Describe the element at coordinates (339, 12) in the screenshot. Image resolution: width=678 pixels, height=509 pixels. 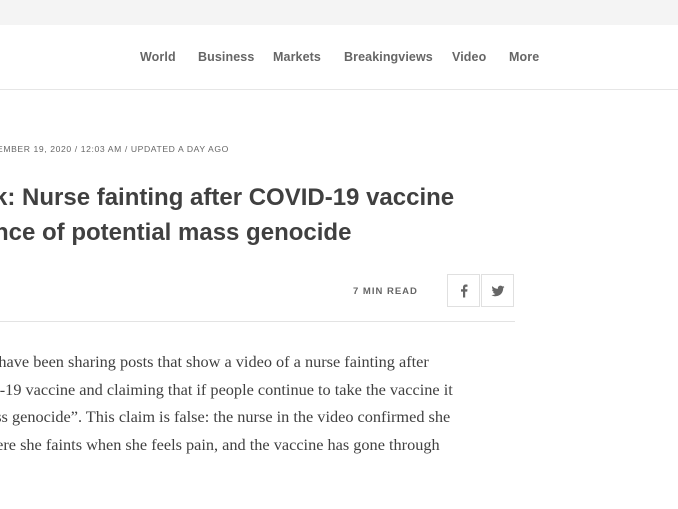
I see `top-utility-bar` at that location.